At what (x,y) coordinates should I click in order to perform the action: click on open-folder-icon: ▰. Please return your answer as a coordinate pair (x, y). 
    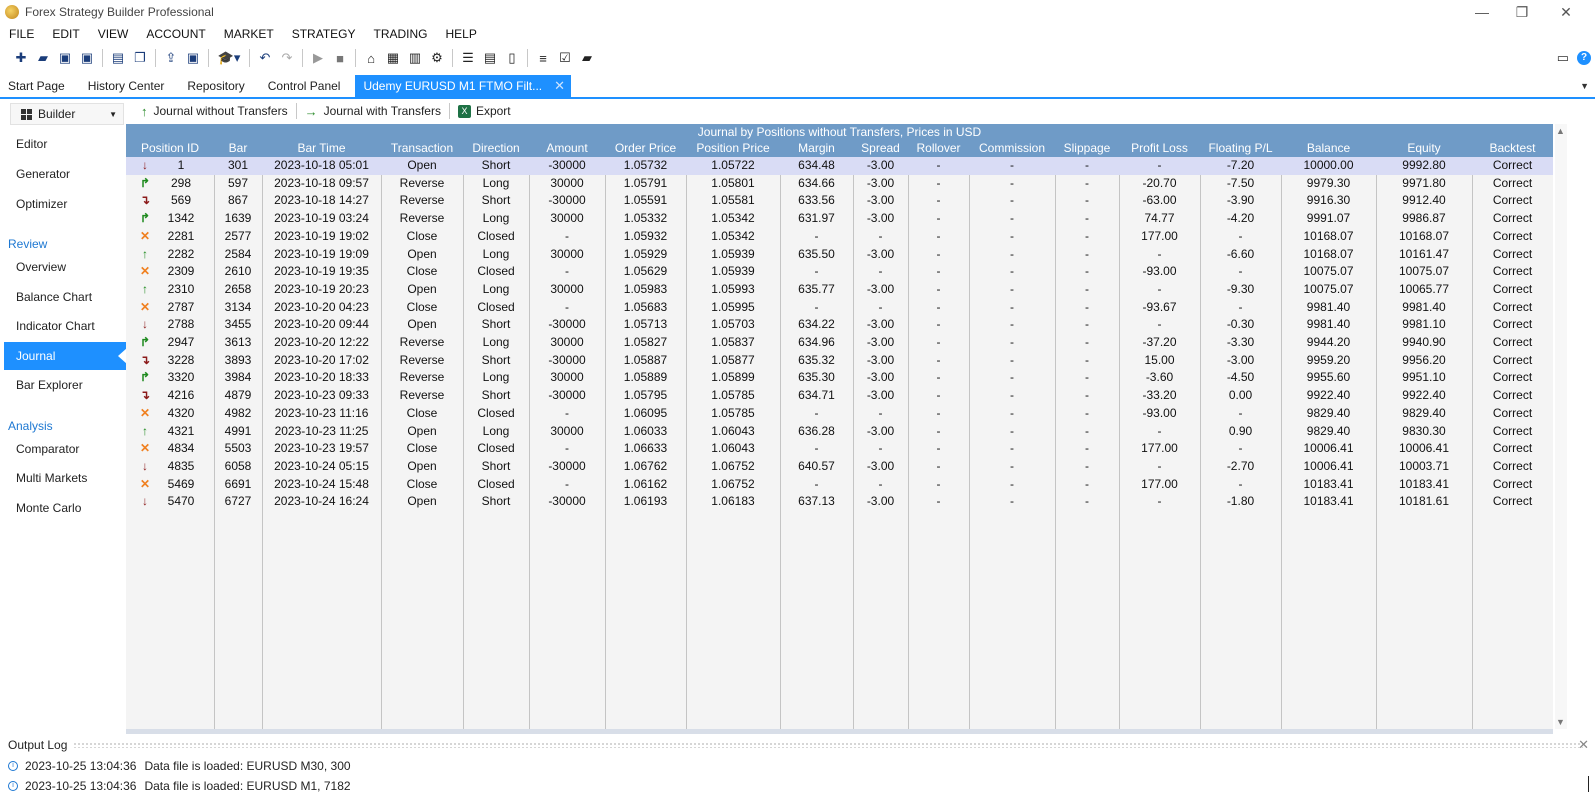
    Looking at the image, I should click on (43, 58).